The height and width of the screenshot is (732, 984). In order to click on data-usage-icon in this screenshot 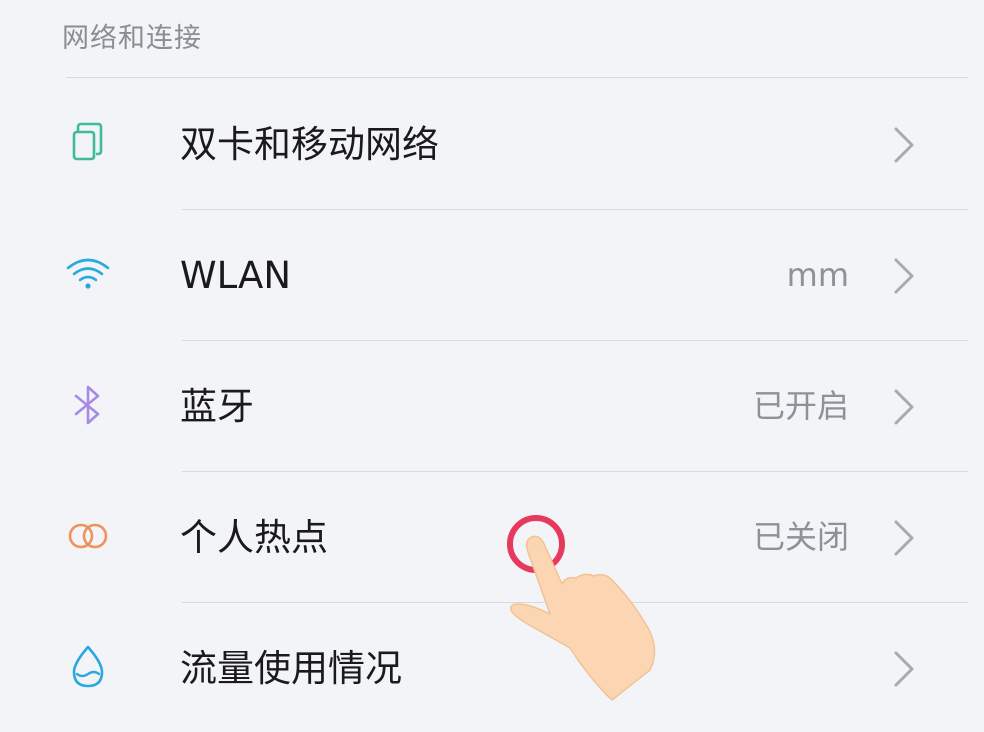, I will do `click(88, 667)`.